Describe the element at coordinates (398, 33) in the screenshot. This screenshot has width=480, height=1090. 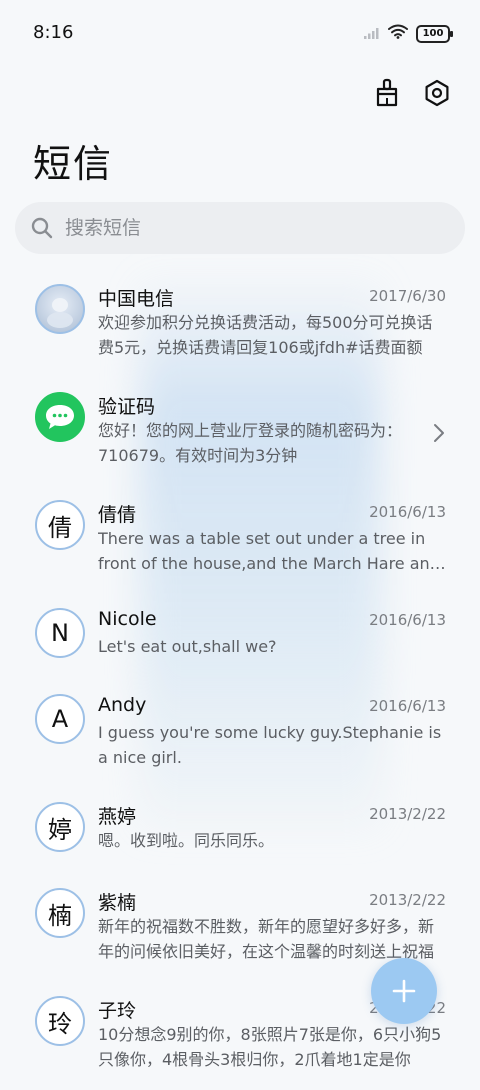
I see `wifi-icon` at that location.